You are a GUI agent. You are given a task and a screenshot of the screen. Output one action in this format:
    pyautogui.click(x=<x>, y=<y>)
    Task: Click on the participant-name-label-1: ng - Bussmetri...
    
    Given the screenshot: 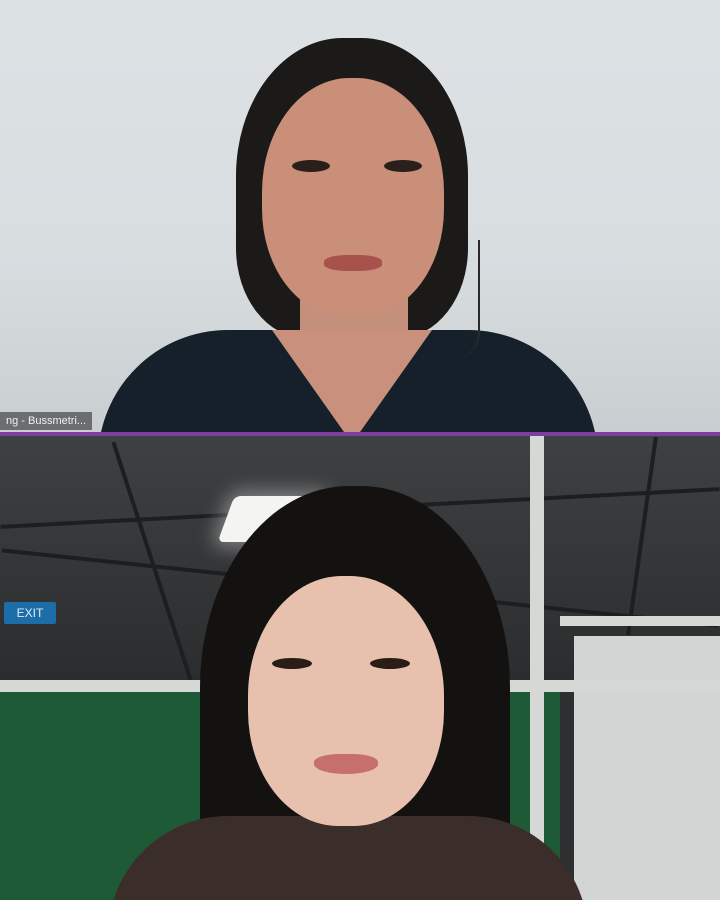 What is the action you would take?
    pyautogui.click(x=46, y=421)
    